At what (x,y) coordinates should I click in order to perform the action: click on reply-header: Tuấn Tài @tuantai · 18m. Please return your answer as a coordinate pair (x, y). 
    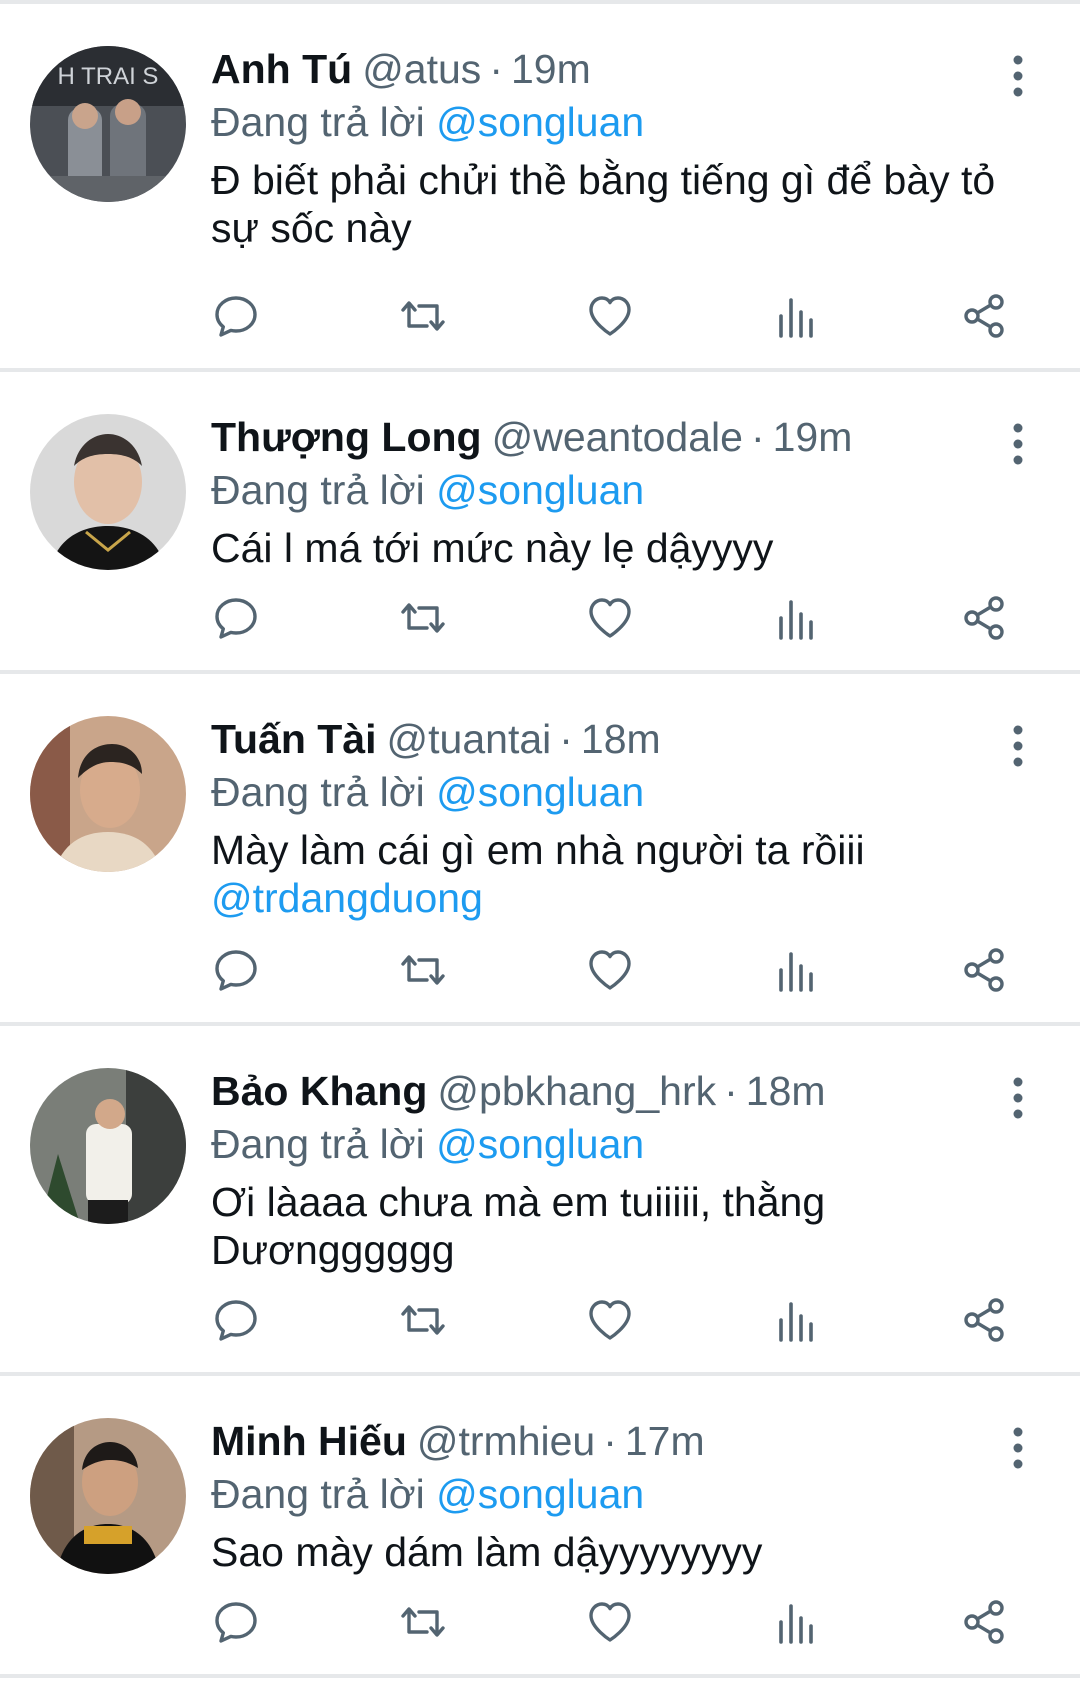
    Looking at the image, I should click on (625, 739).